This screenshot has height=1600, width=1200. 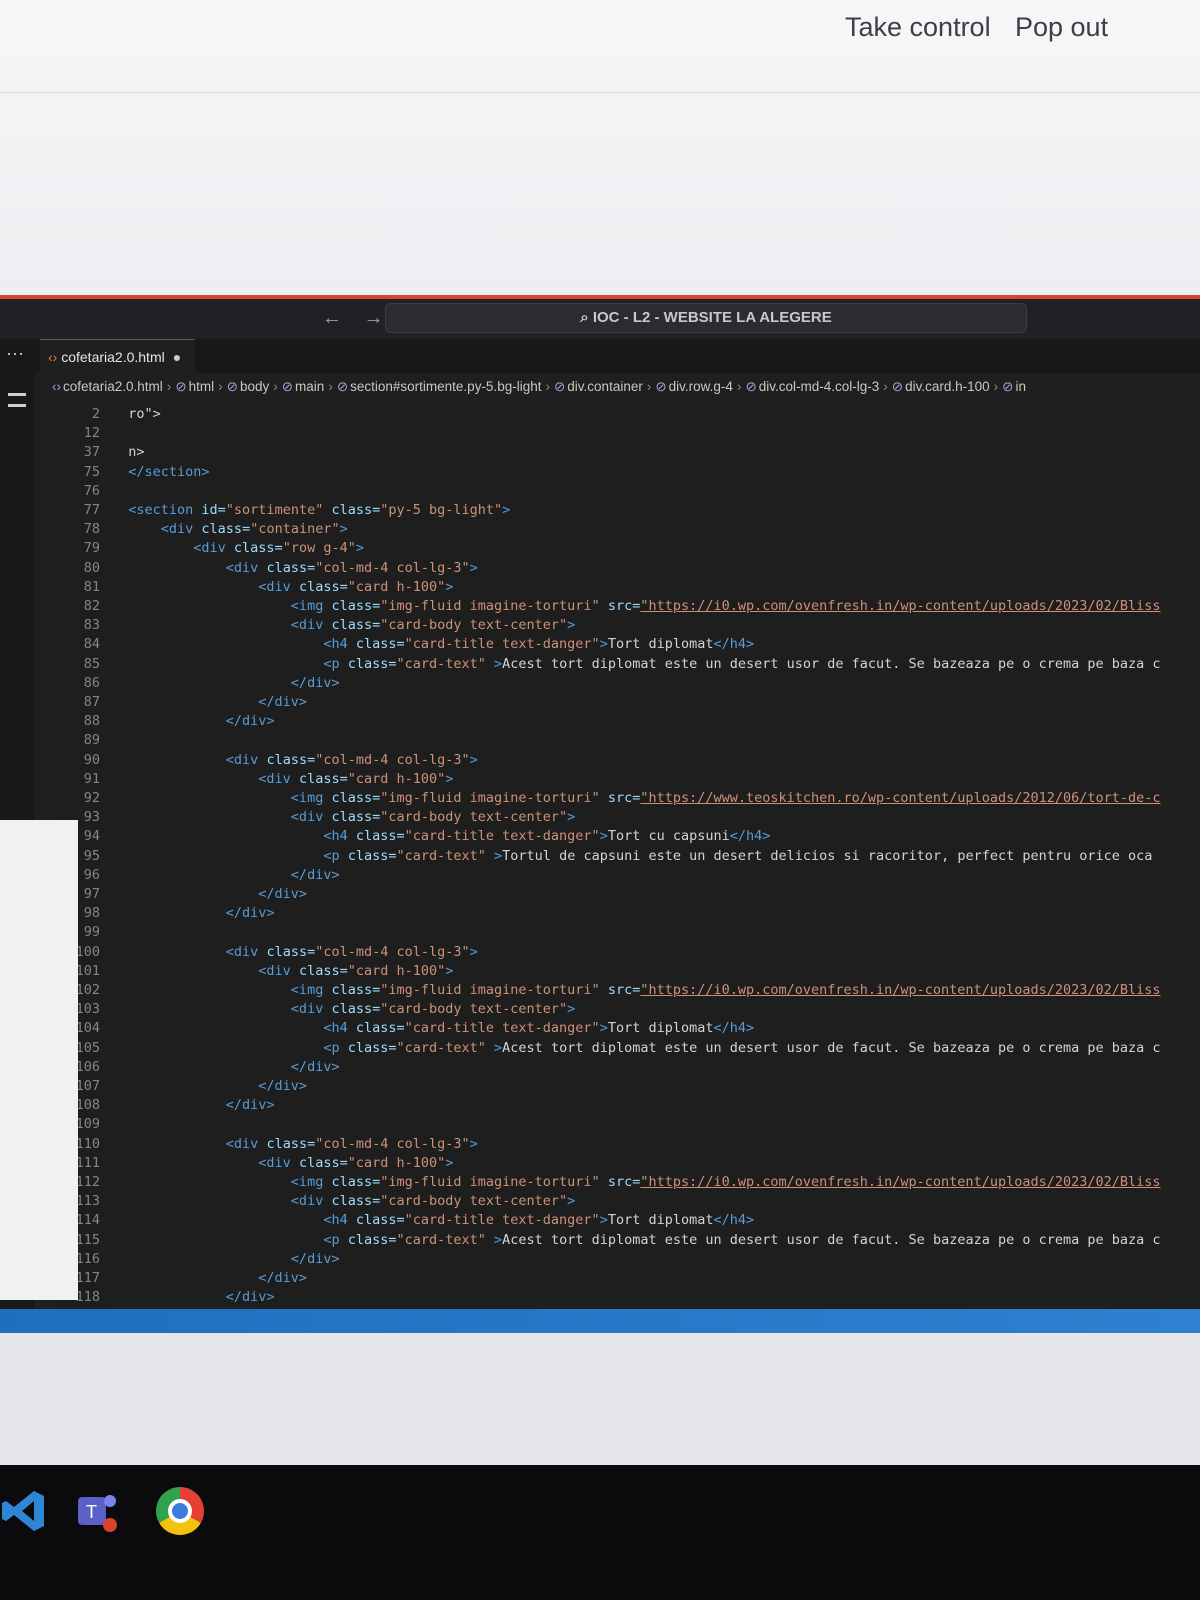 What do you see at coordinates (701, 386) in the screenshot?
I see `breadcrumb-item: div.row.g-4` at bounding box center [701, 386].